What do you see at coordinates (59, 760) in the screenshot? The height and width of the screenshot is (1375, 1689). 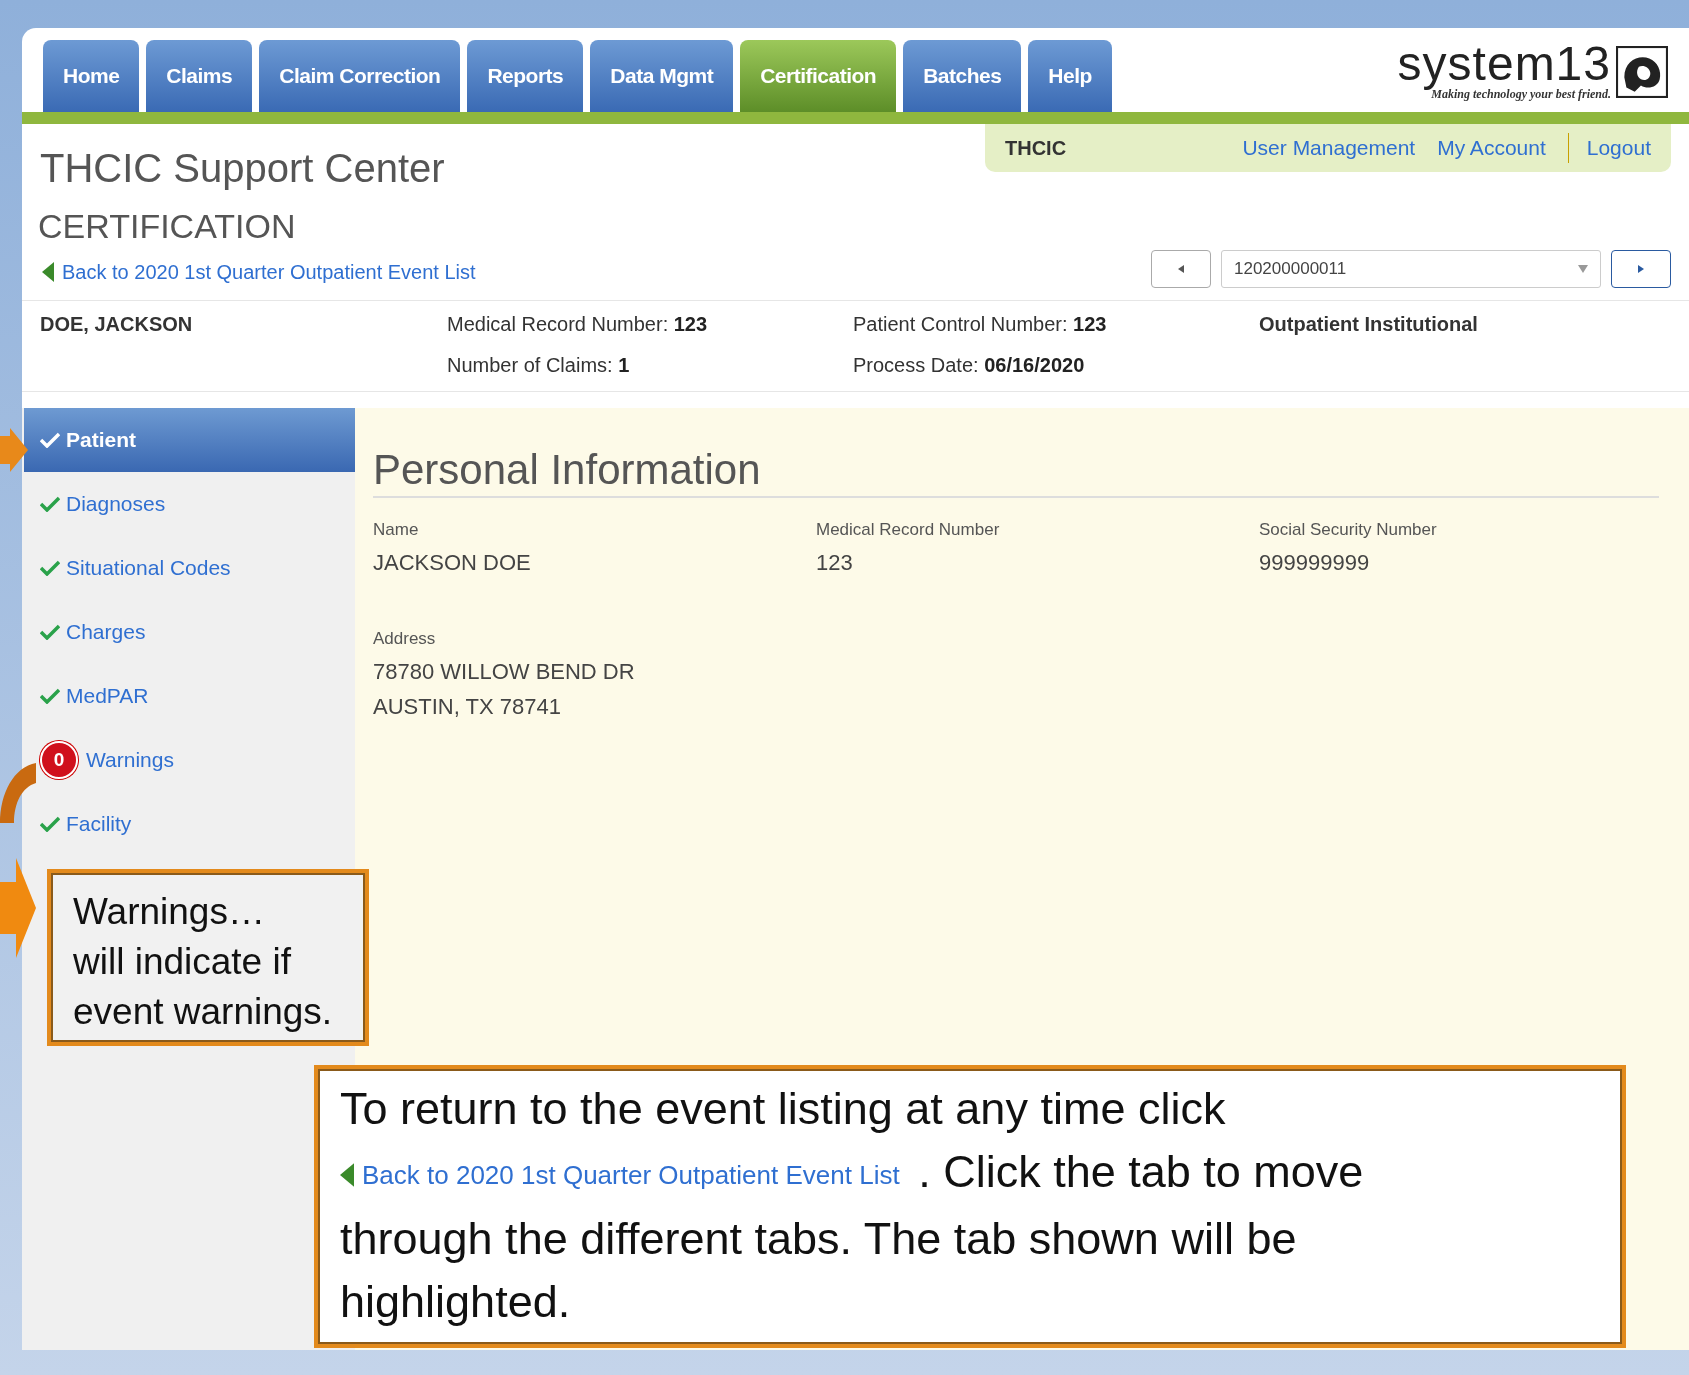 I see `count-badge: 0` at bounding box center [59, 760].